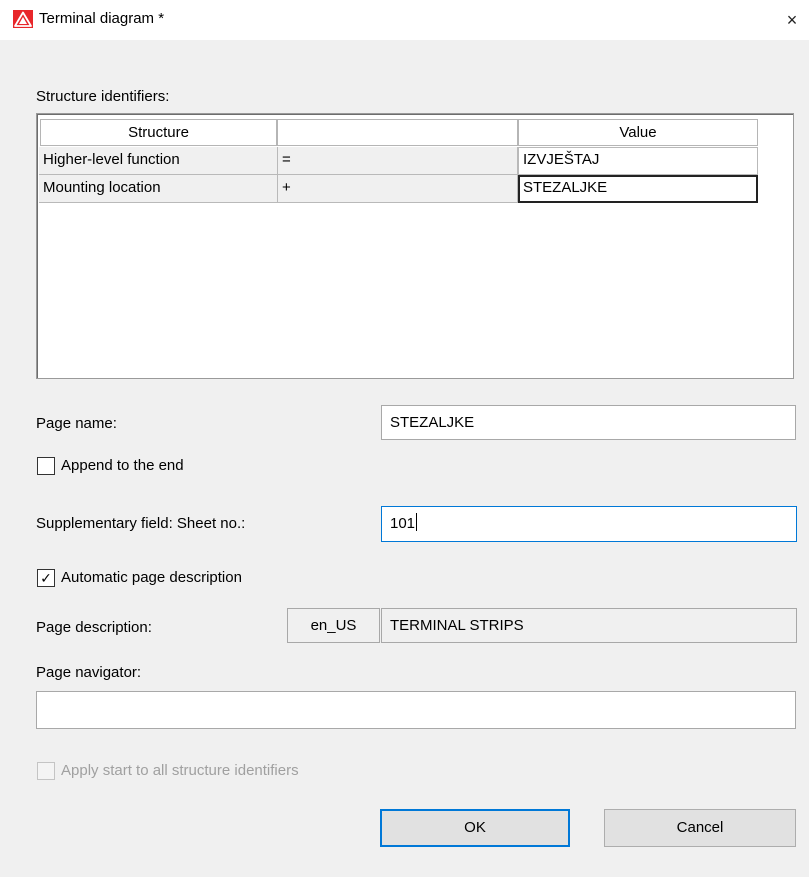 The width and height of the screenshot is (809, 877). What do you see at coordinates (141, 523) in the screenshot?
I see `sheet-no-label: Supplementary field: Sheet no.:` at bounding box center [141, 523].